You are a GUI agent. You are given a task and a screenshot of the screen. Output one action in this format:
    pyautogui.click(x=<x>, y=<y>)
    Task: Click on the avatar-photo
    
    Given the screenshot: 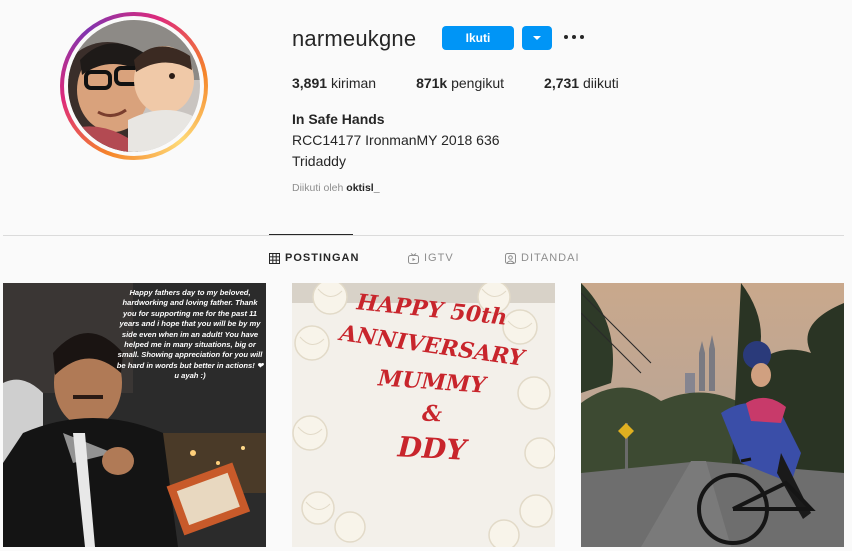 What is the action you would take?
    pyautogui.click(x=134, y=86)
    